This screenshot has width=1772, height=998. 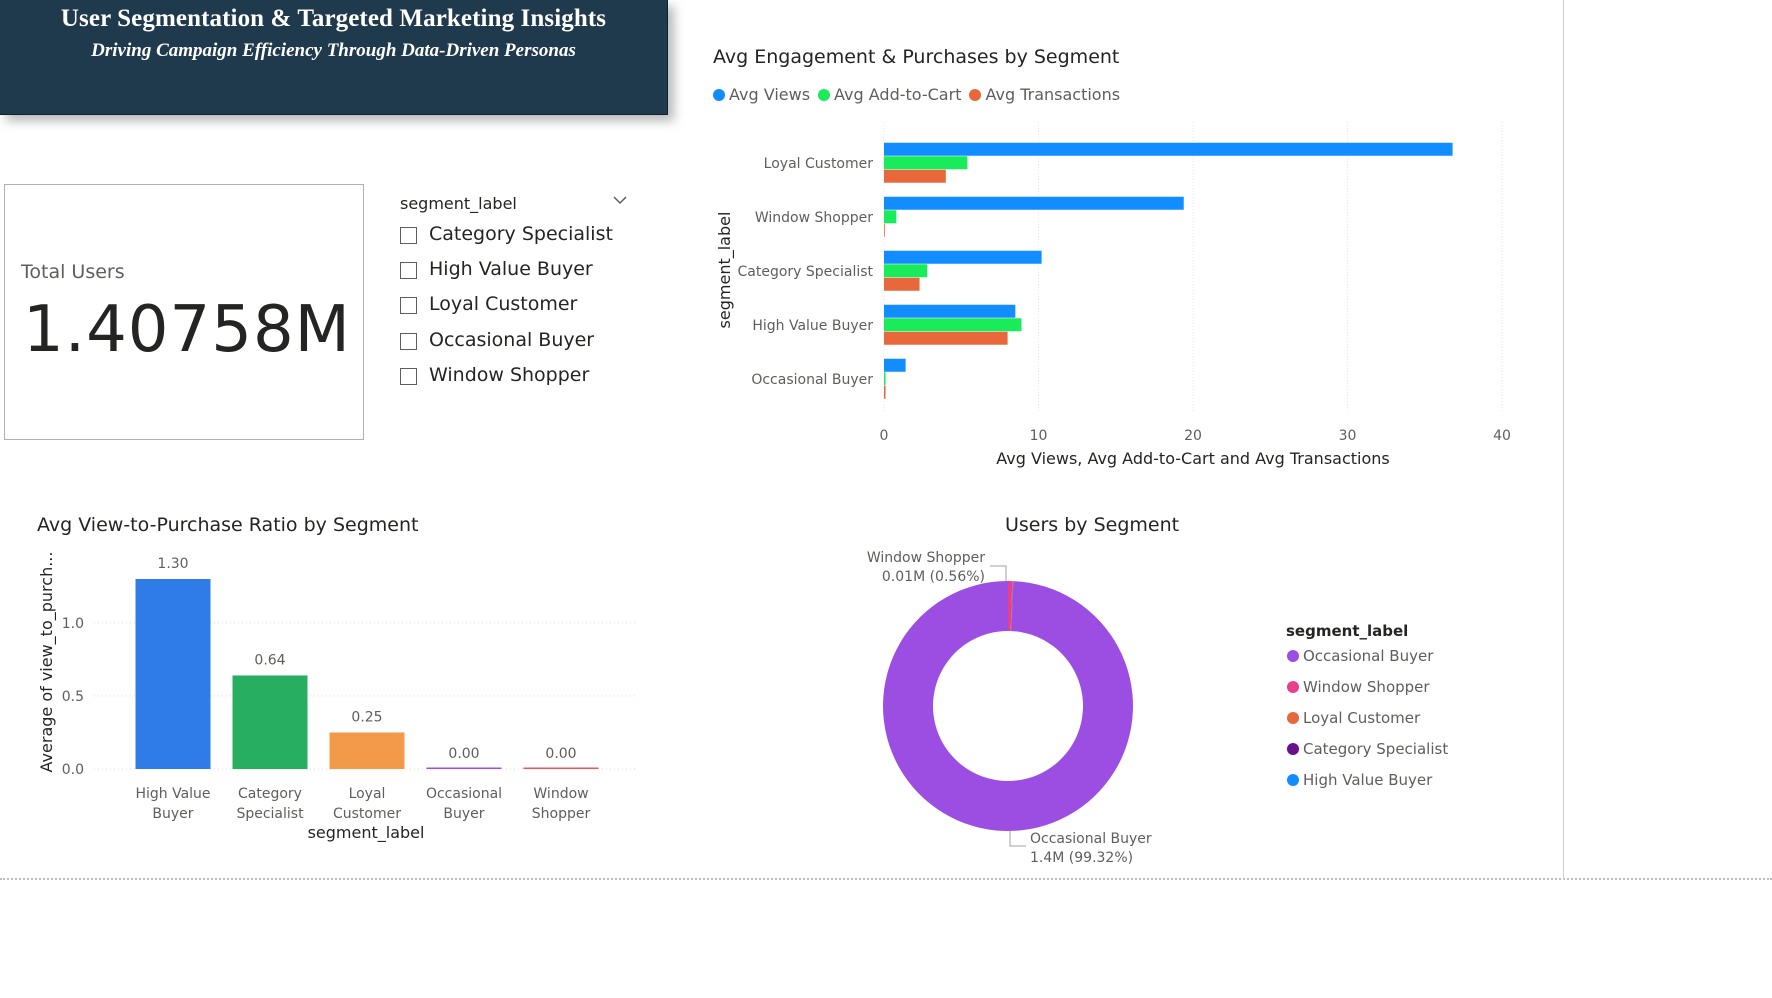 I want to click on legend-label: Category Specialist, so click(x=1375, y=749).